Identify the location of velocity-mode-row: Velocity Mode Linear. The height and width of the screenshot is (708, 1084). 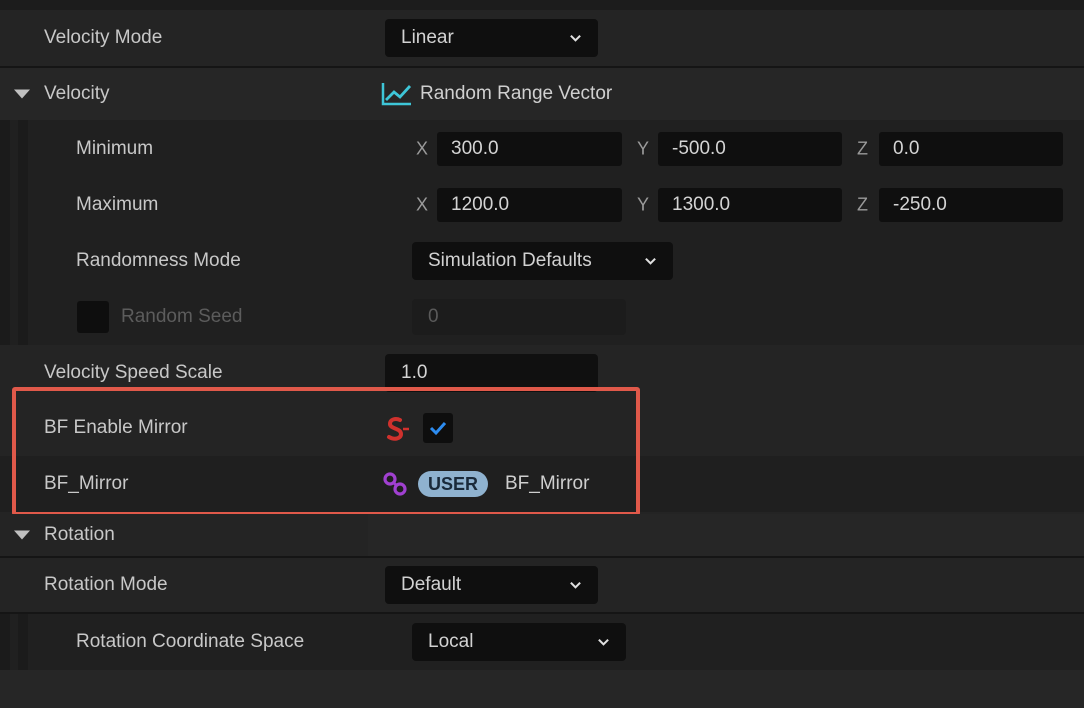
(542, 38).